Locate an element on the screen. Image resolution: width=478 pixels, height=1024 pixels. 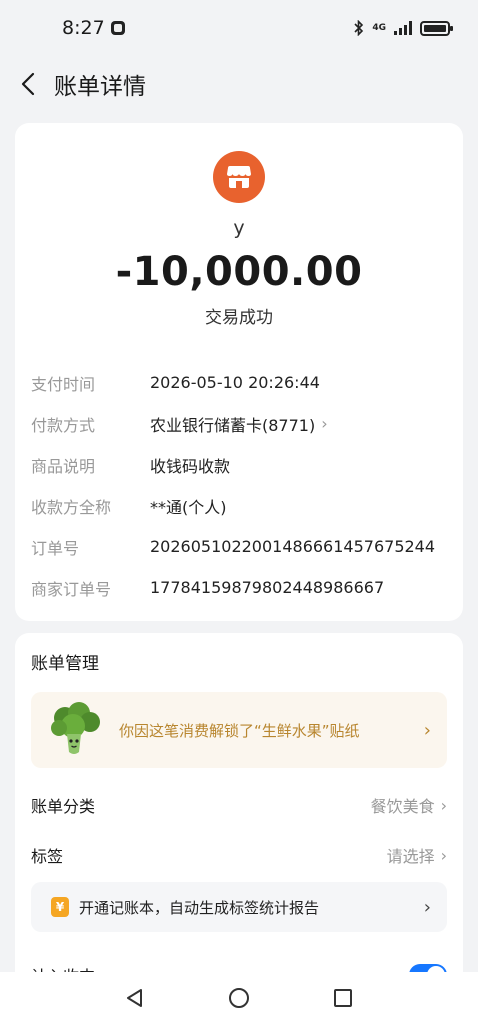
nav-home-icon is located at coordinates (239, 998).